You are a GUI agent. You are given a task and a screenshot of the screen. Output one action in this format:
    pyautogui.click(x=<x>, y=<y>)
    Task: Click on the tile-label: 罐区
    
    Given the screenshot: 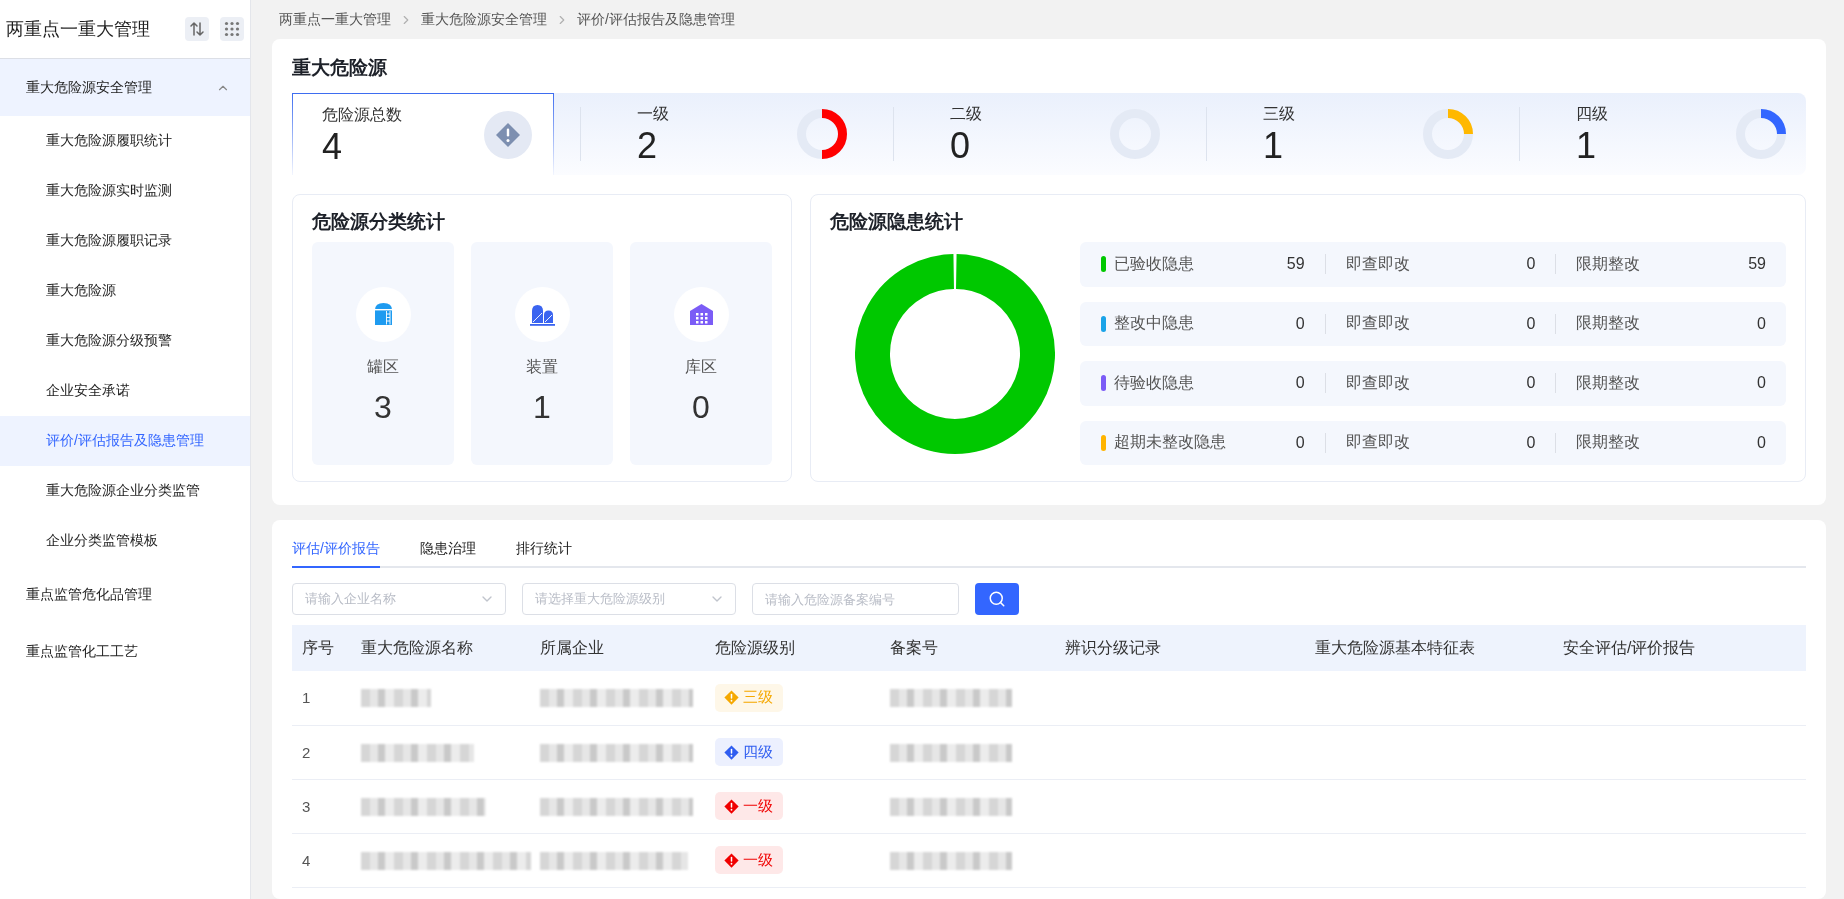 What is the action you would take?
    pyautogui.click(x=383, y=367)
    